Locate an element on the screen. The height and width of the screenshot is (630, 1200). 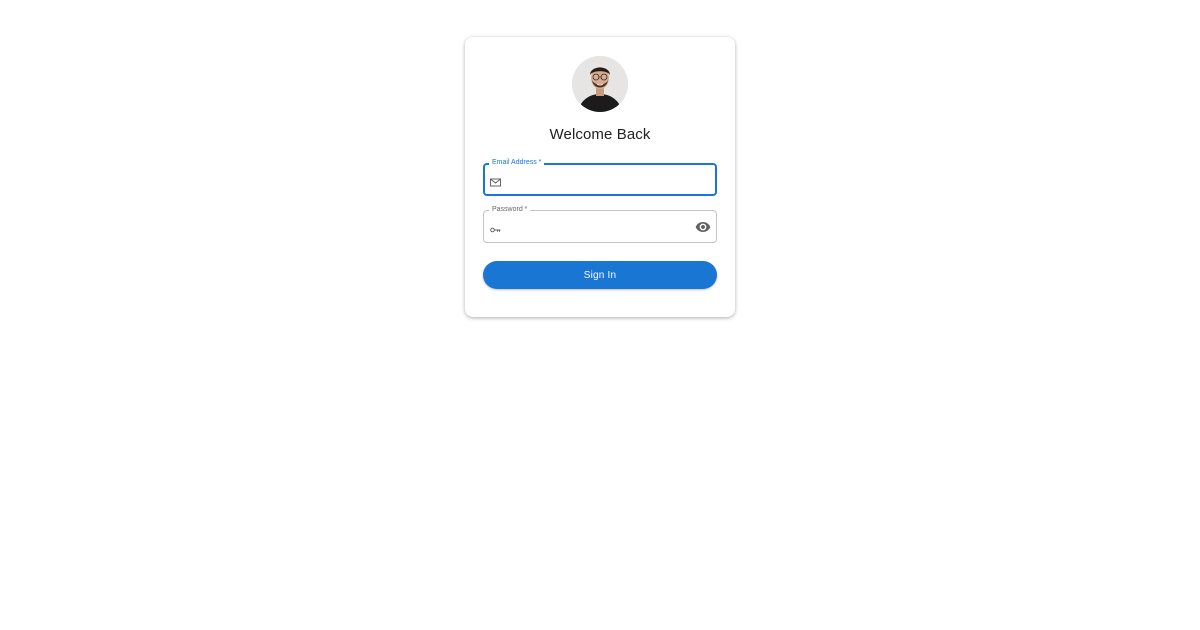
page-title: Welcome Back is located at coordinates (600, 134).